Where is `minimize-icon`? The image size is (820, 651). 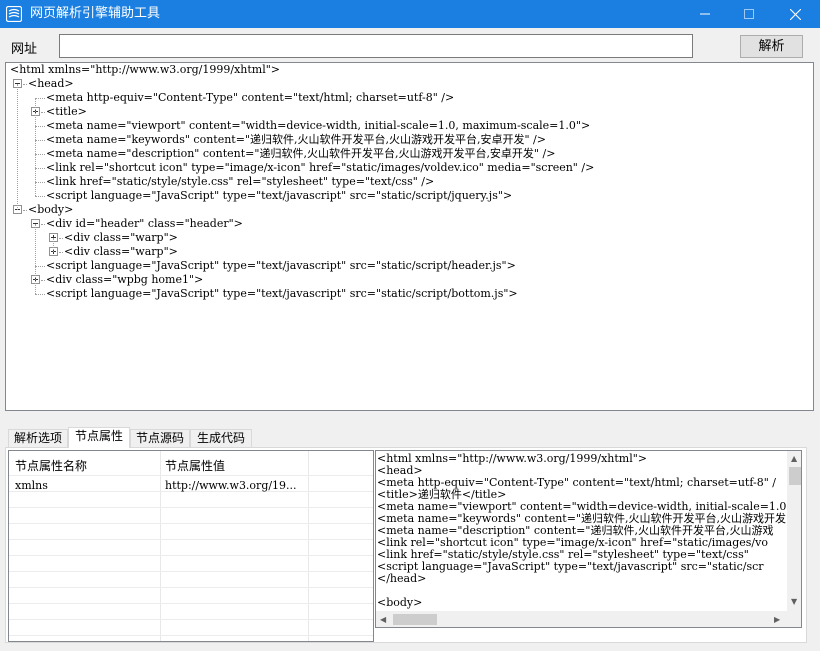
minimize-icon is located at coordinates (705, 14).